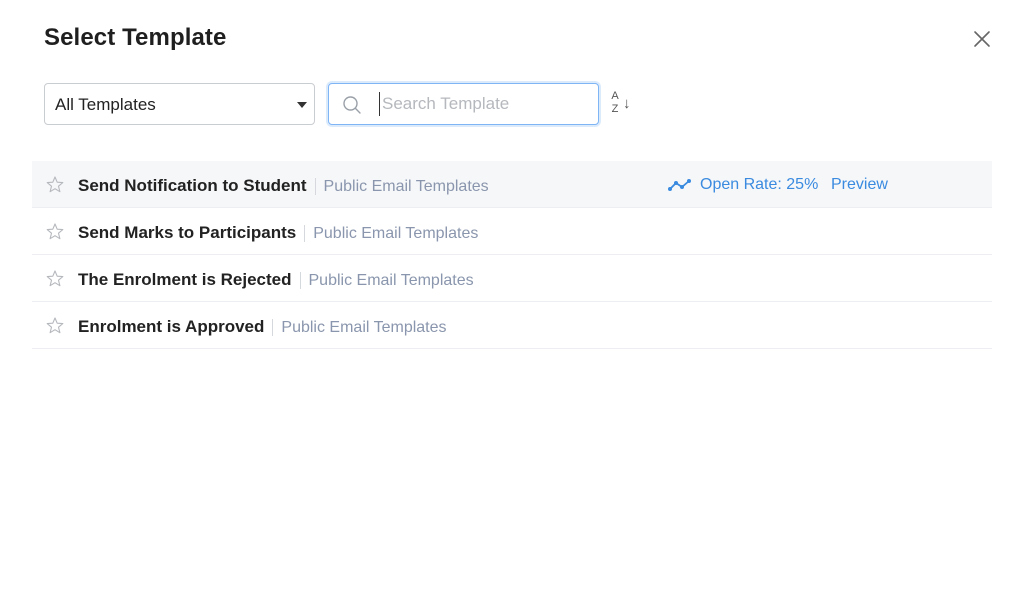  Describe the element at coordinates (302, 105) in the screenshot. I see `caret-down-icon` at that location.